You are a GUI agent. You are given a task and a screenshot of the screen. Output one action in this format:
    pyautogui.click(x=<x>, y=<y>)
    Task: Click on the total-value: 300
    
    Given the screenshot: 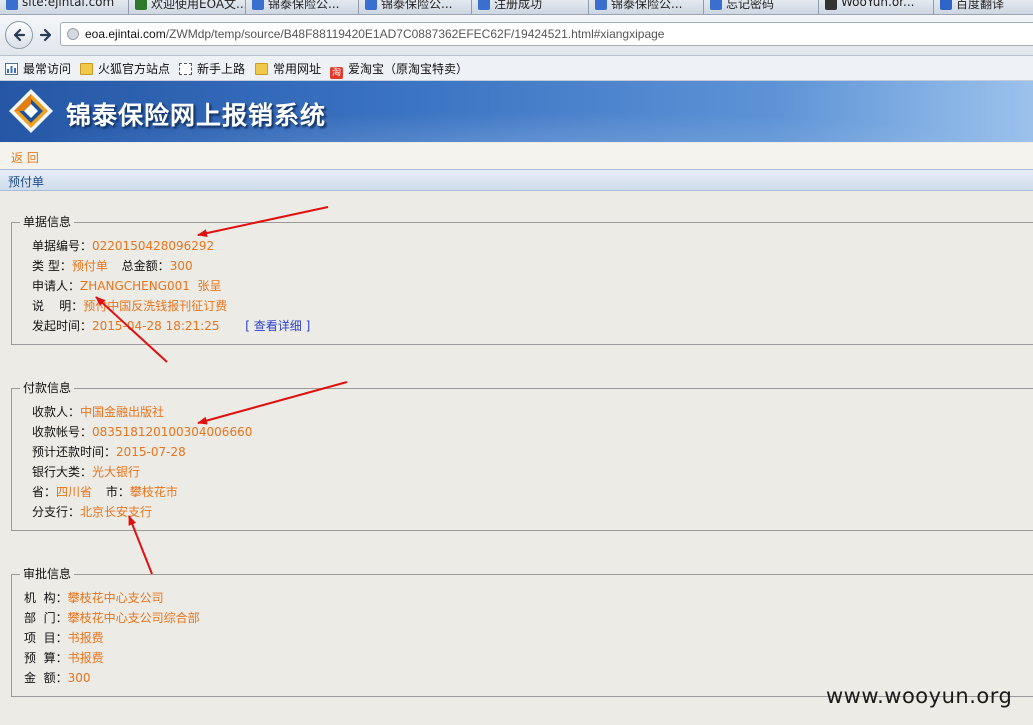 What is the action you would take?
    pyautogui.click(x=181, y=266)
    